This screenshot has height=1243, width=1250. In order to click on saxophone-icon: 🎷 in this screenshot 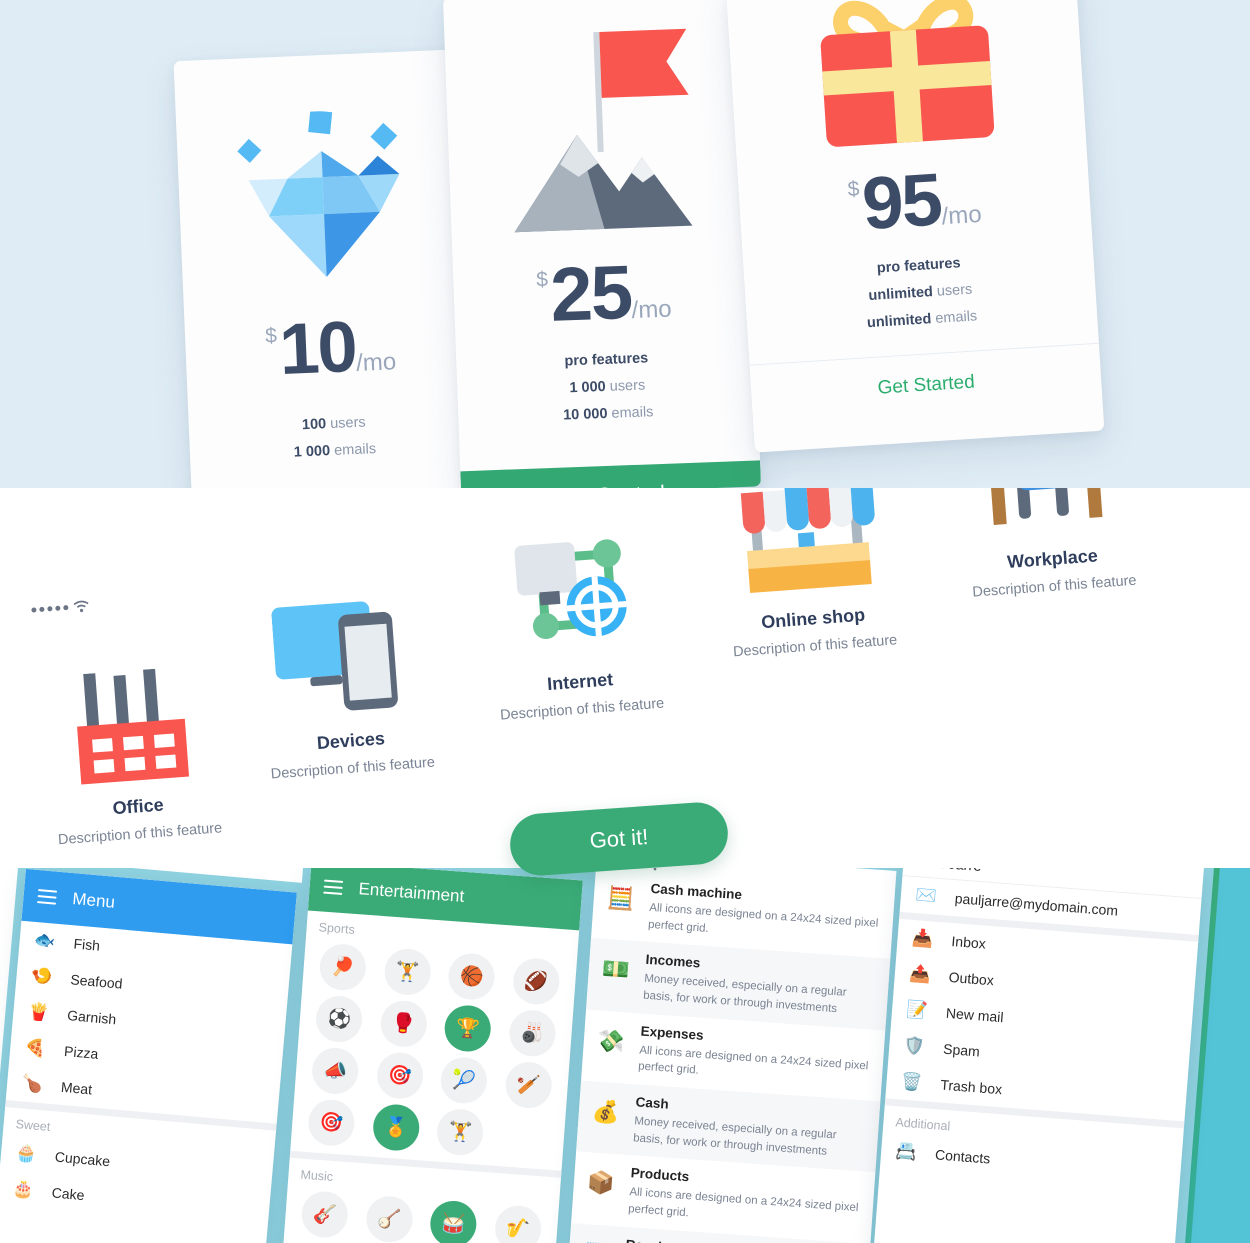, I will do `click(518, 1223)`.